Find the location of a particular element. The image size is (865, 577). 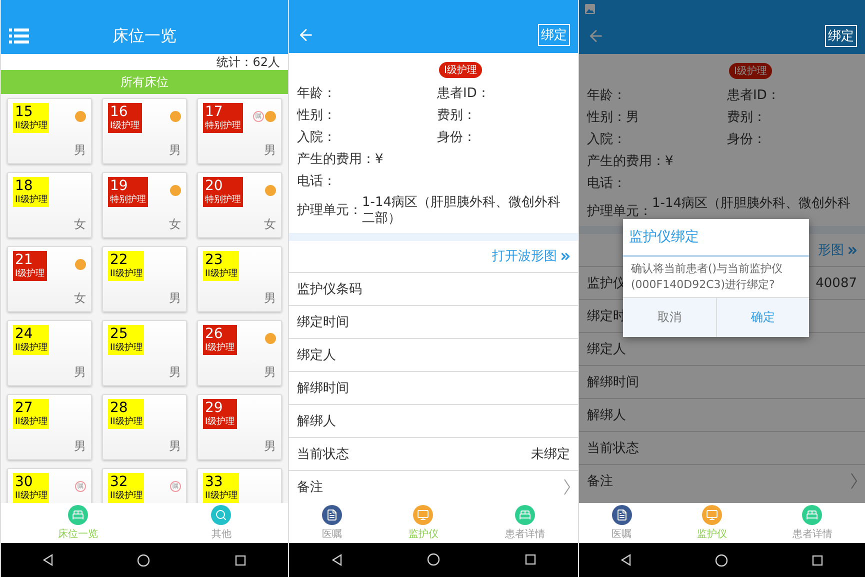

dialog-button: 取消 is located at coordinates (669, 317).